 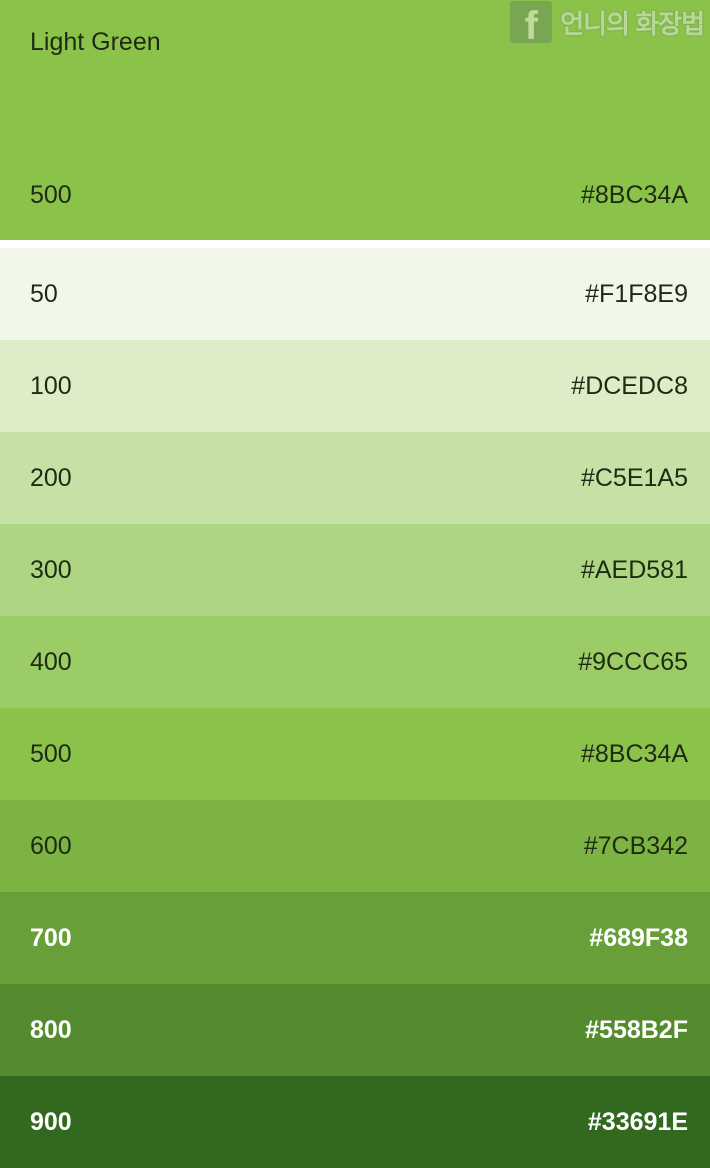 I want to click on swatch-row: 200 #C5E1A5, so click(x=355, y=478).